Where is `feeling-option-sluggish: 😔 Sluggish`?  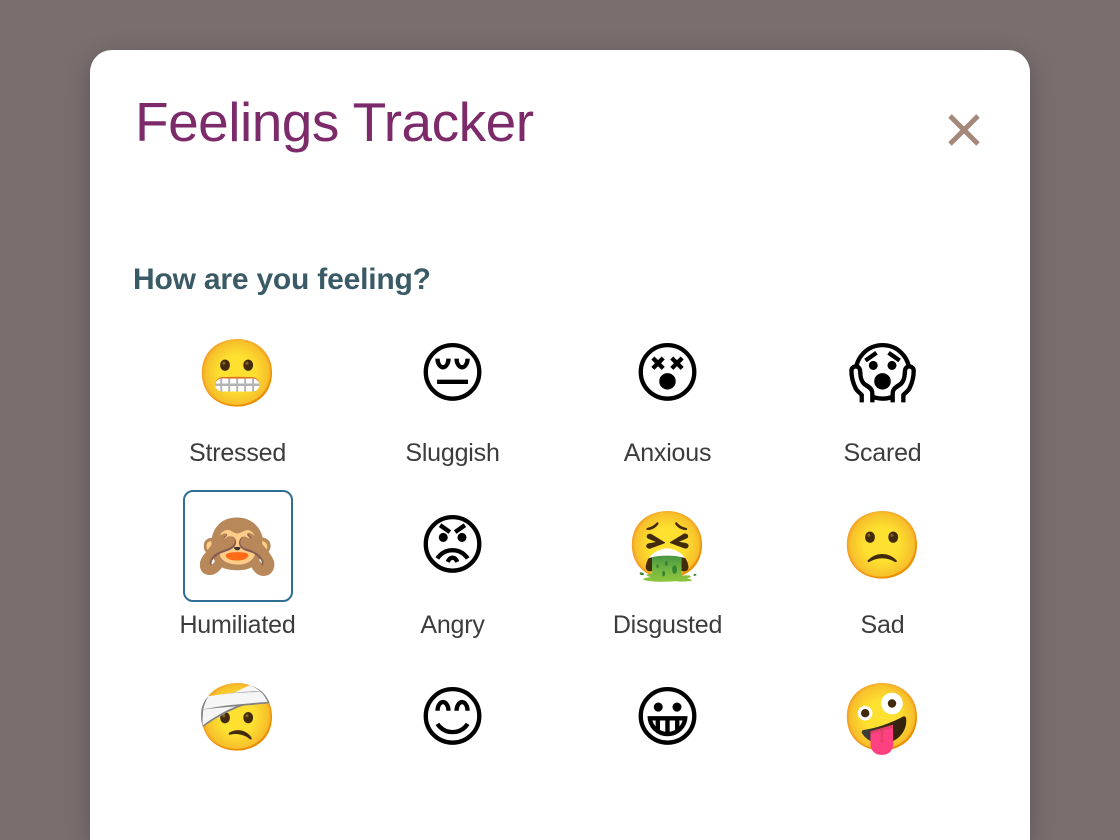
feeling-option-sluggish: 😔 Sluggish is located at coordinates (452, 392).